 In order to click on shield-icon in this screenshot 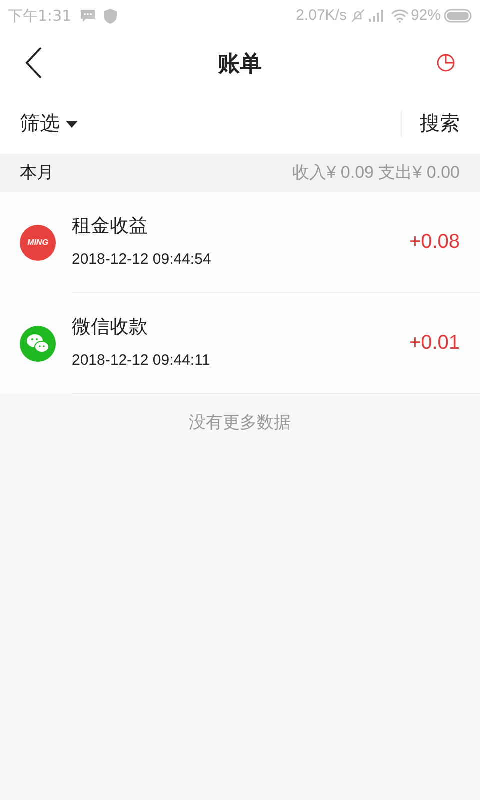, I will do `click(110, 16)`.